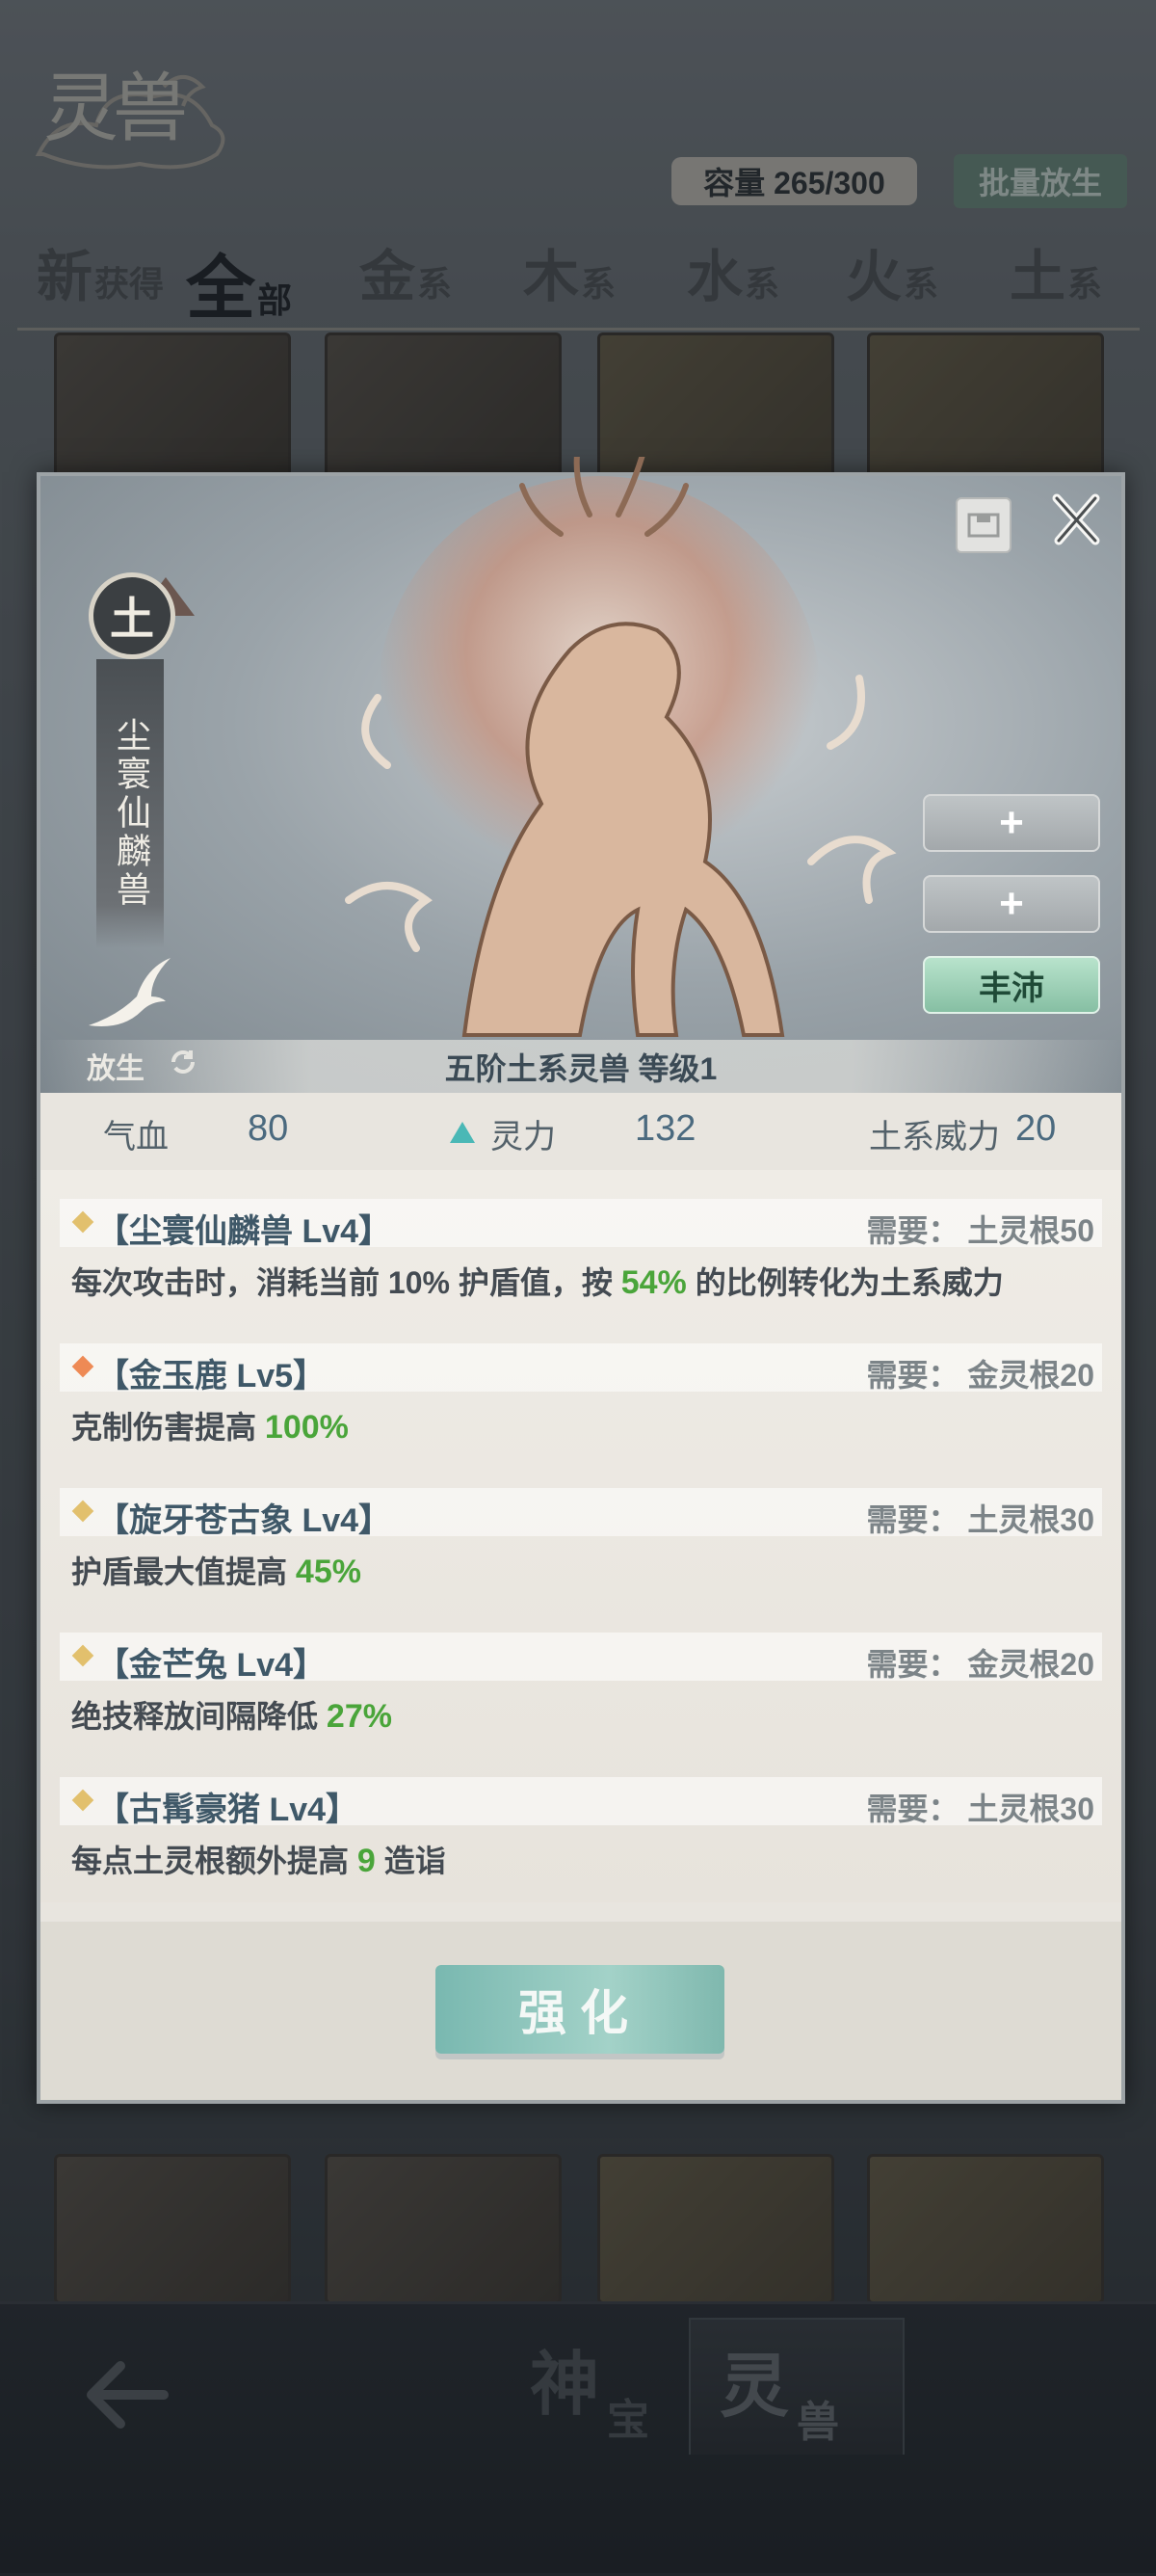 This screenshot has height=2576, width=1156. Describe the element at coordinates (537, 1282) in the screenshot. I see `skill-description: 每次攻击时，消耗当前 10% 护盾值，按 54% 的比例转化为土系威力` at that location.